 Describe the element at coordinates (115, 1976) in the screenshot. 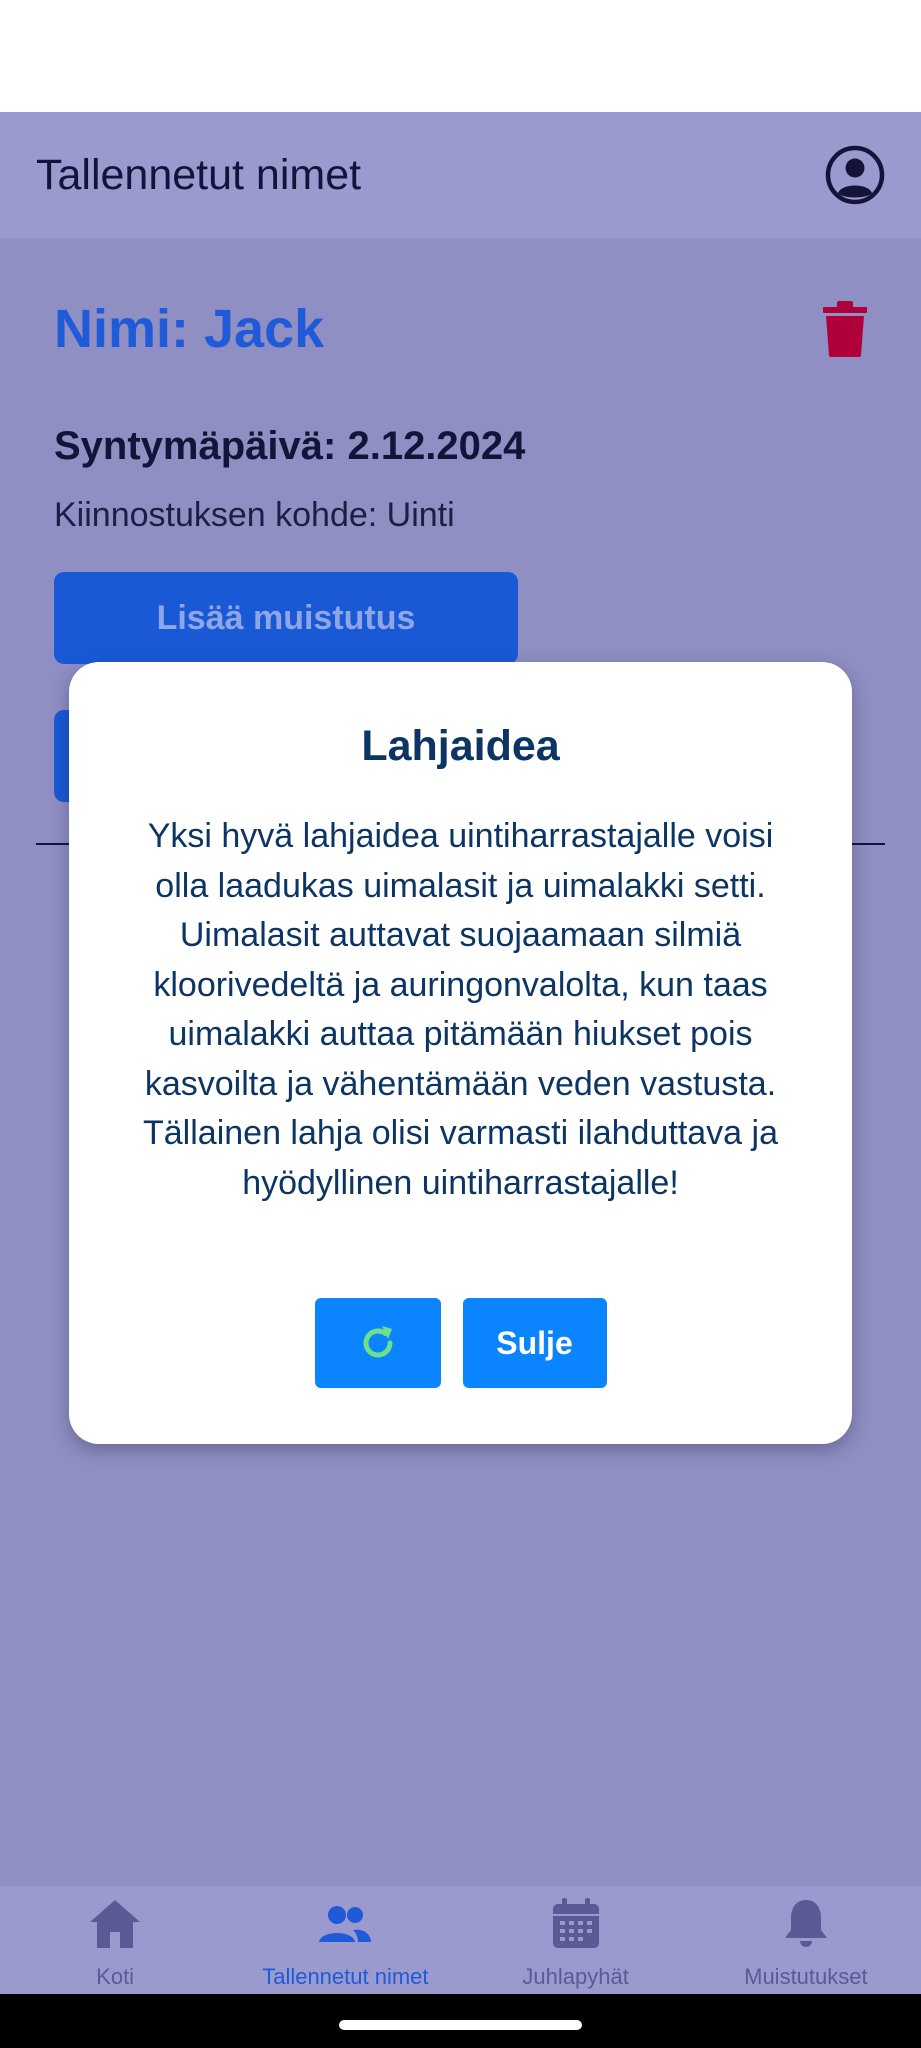

I see `nav-label: Koti` at that location.